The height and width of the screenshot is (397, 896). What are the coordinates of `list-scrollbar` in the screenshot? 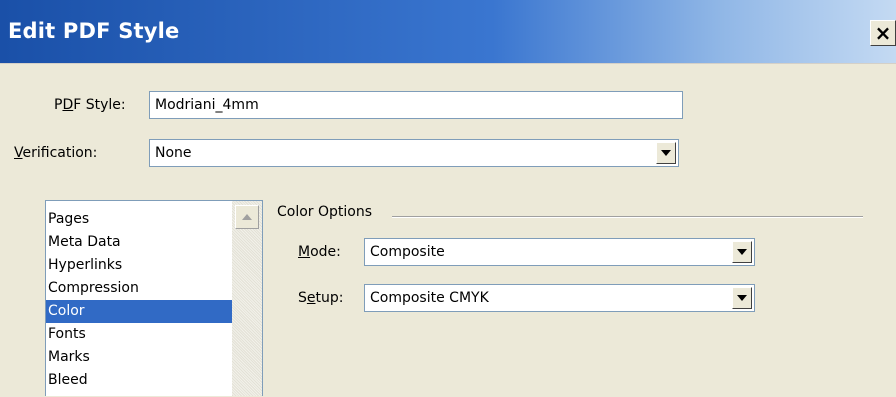 It's located at (247, 298).